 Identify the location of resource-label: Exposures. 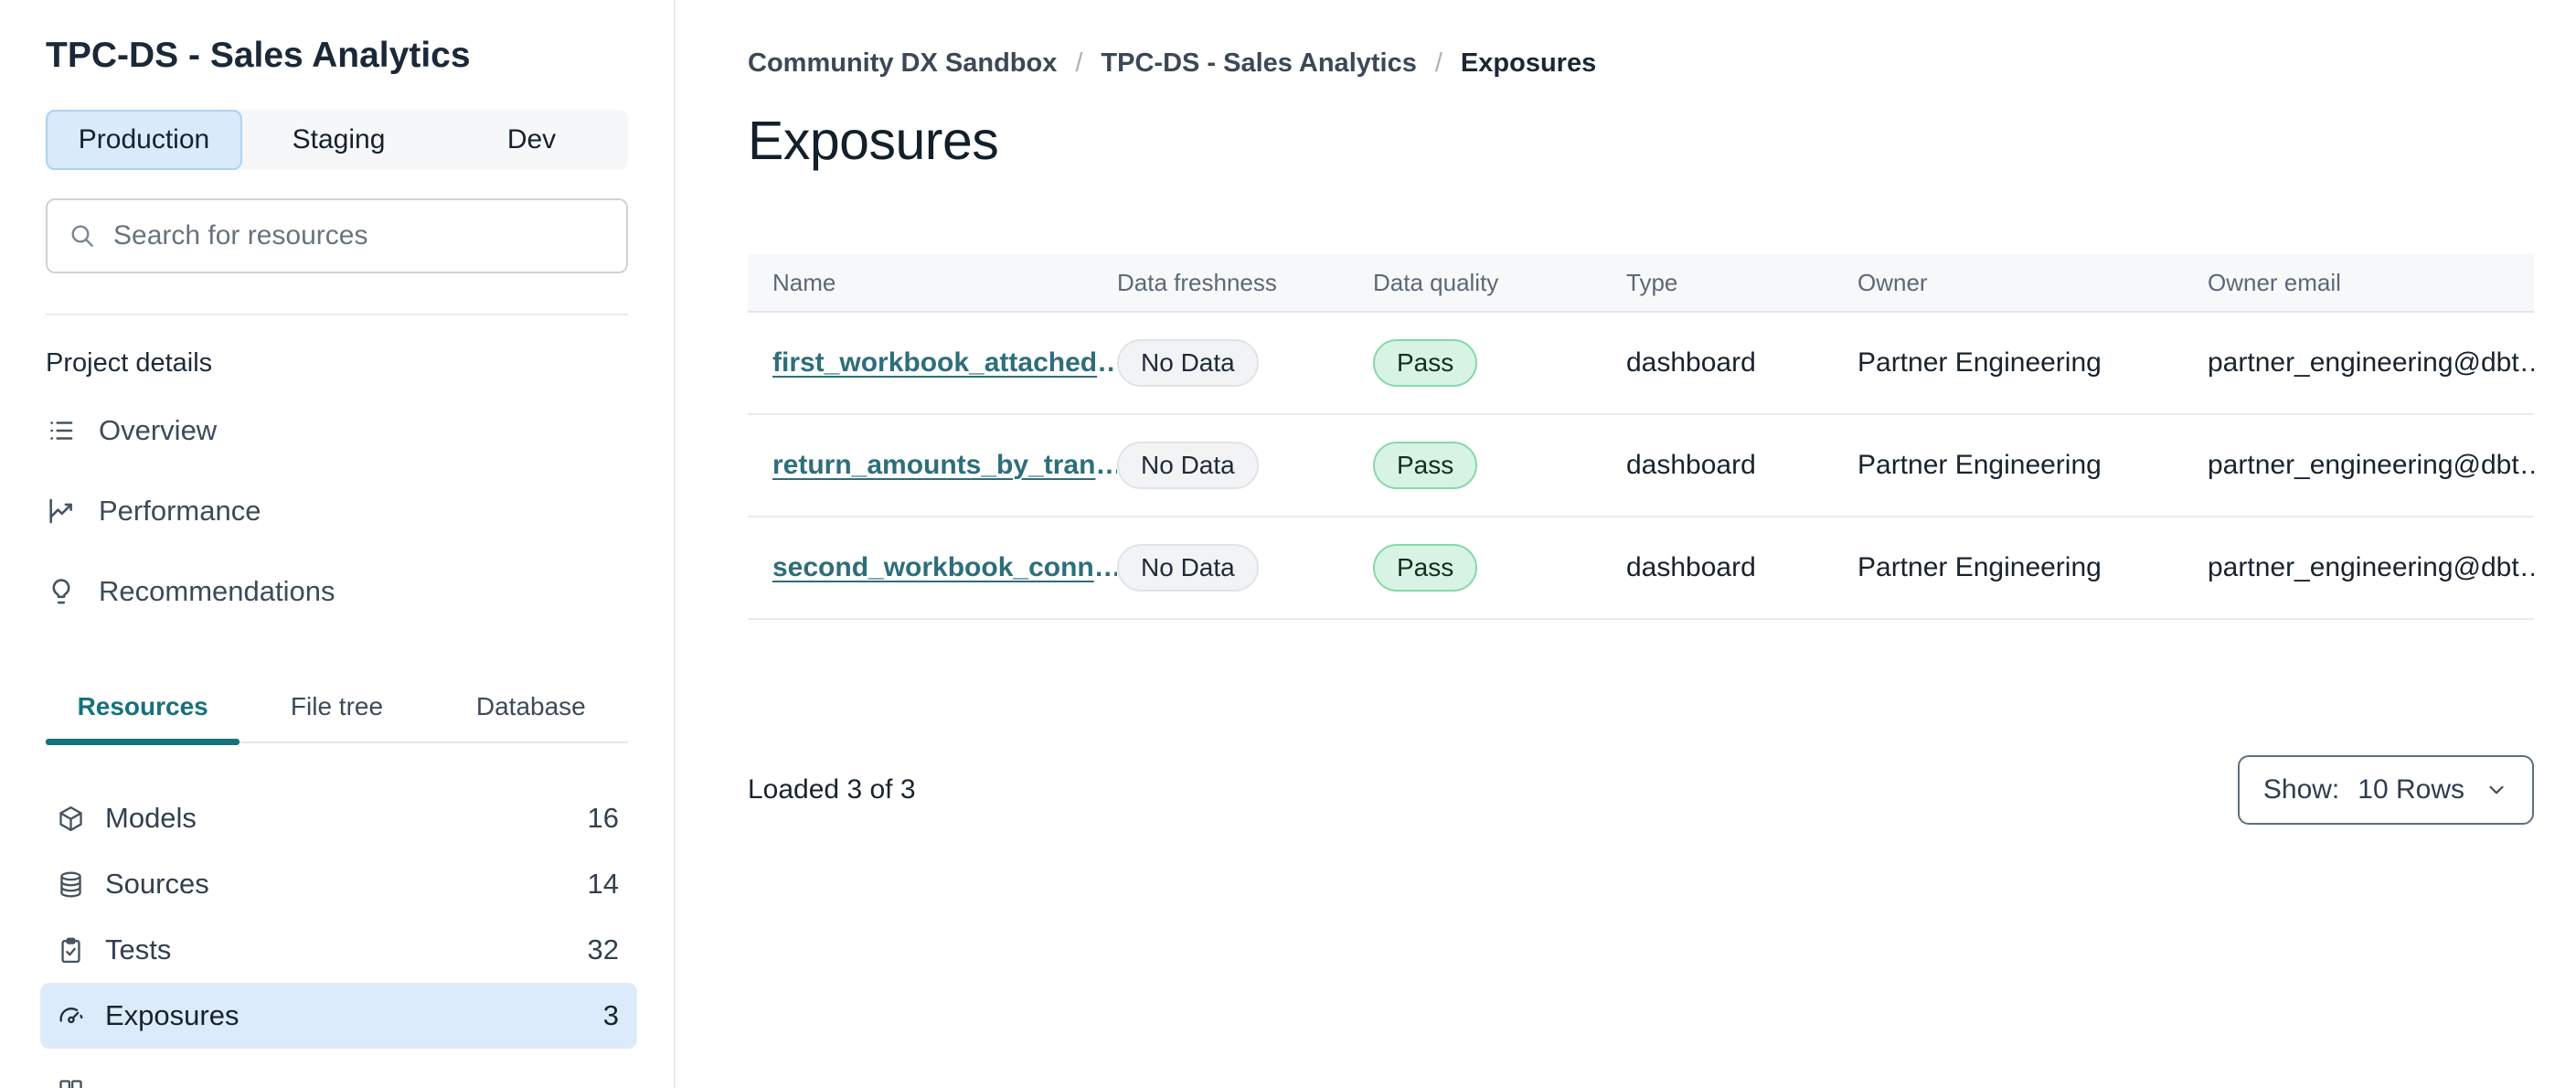
(172, 1015).